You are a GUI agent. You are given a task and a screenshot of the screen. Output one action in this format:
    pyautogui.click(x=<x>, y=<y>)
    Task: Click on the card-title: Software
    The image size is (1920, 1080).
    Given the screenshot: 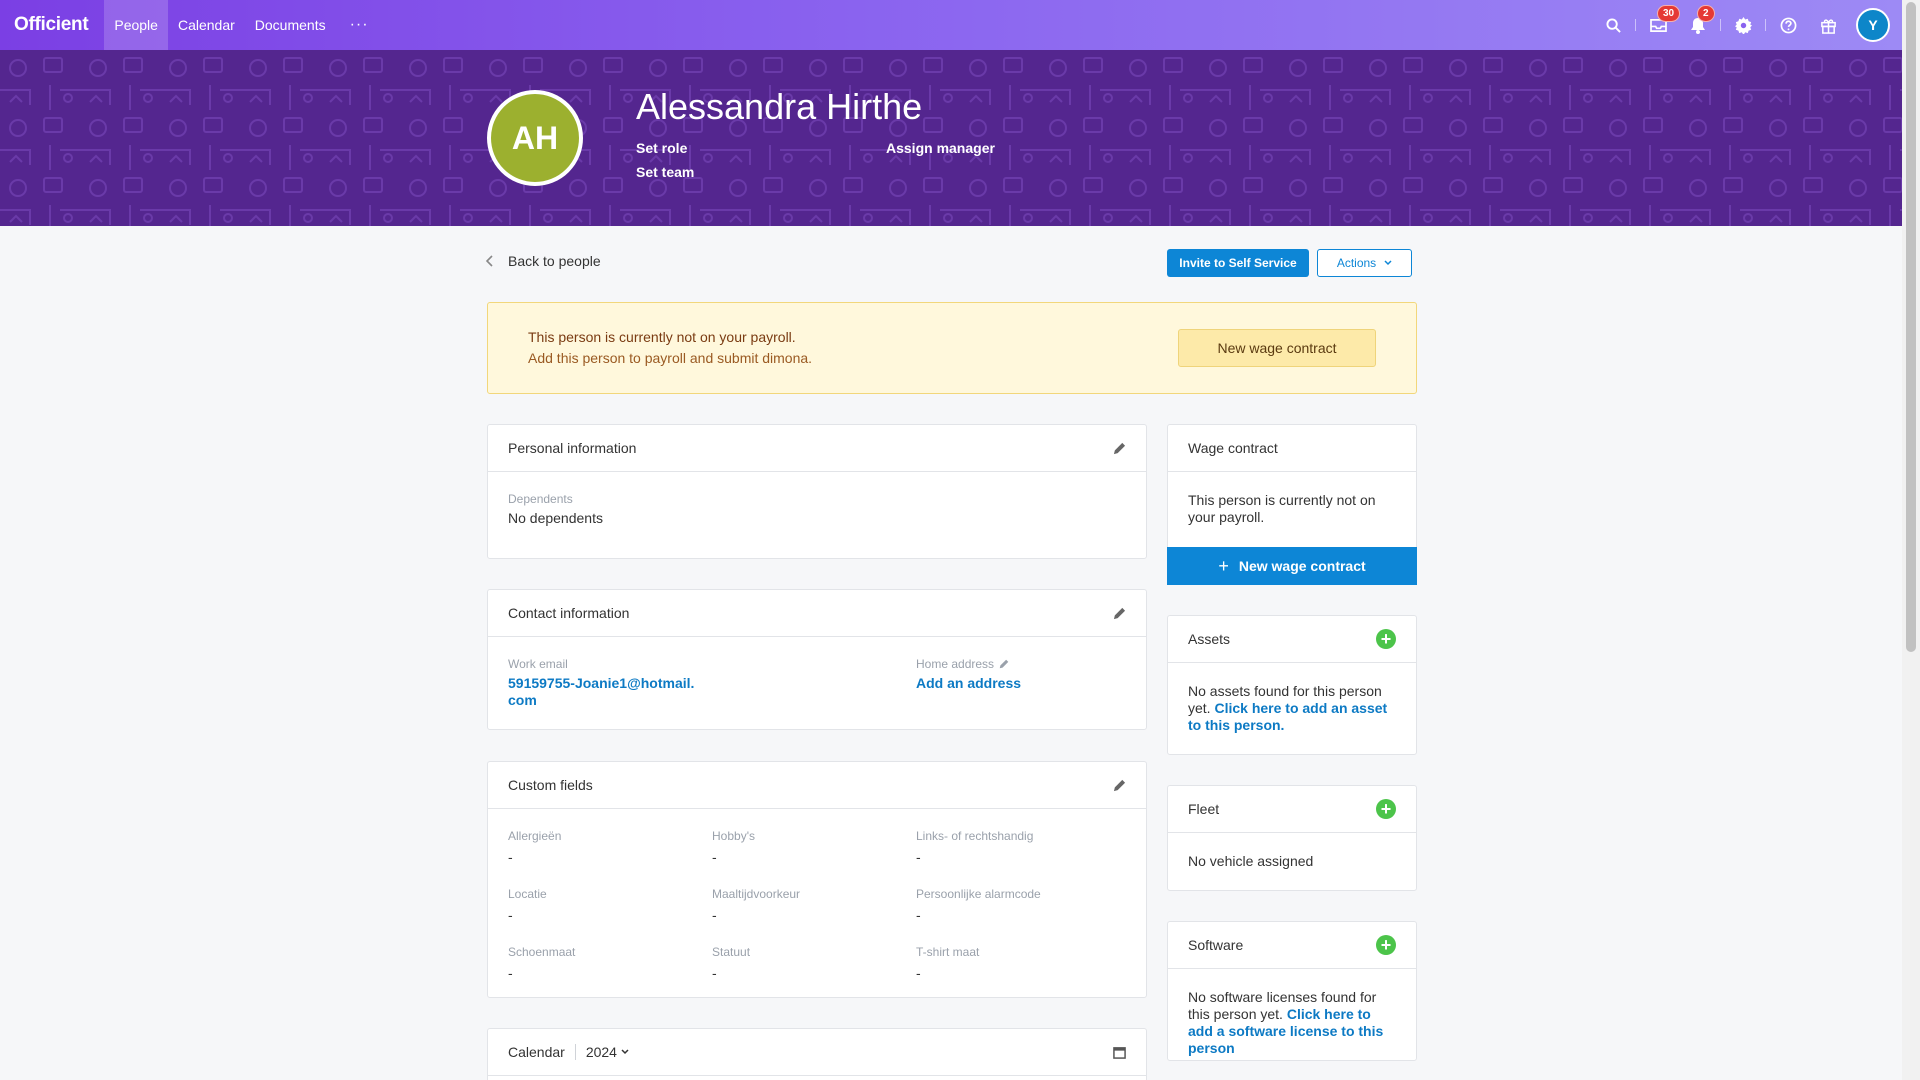 What is the action you would take?
    pyautogui.click(x=1216, y=945)
    